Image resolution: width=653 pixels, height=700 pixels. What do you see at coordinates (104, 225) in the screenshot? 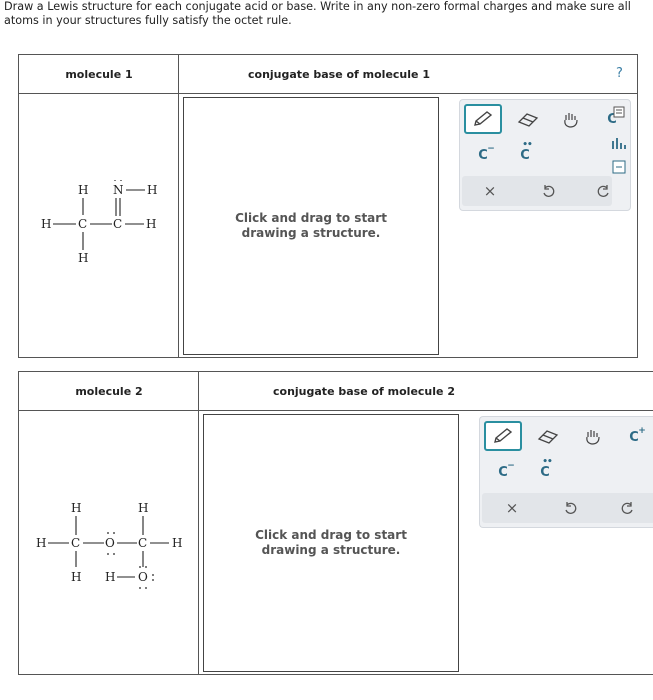
I see `molecule-1-structure: H N H H C C H H` at bounding box center [104, 225].